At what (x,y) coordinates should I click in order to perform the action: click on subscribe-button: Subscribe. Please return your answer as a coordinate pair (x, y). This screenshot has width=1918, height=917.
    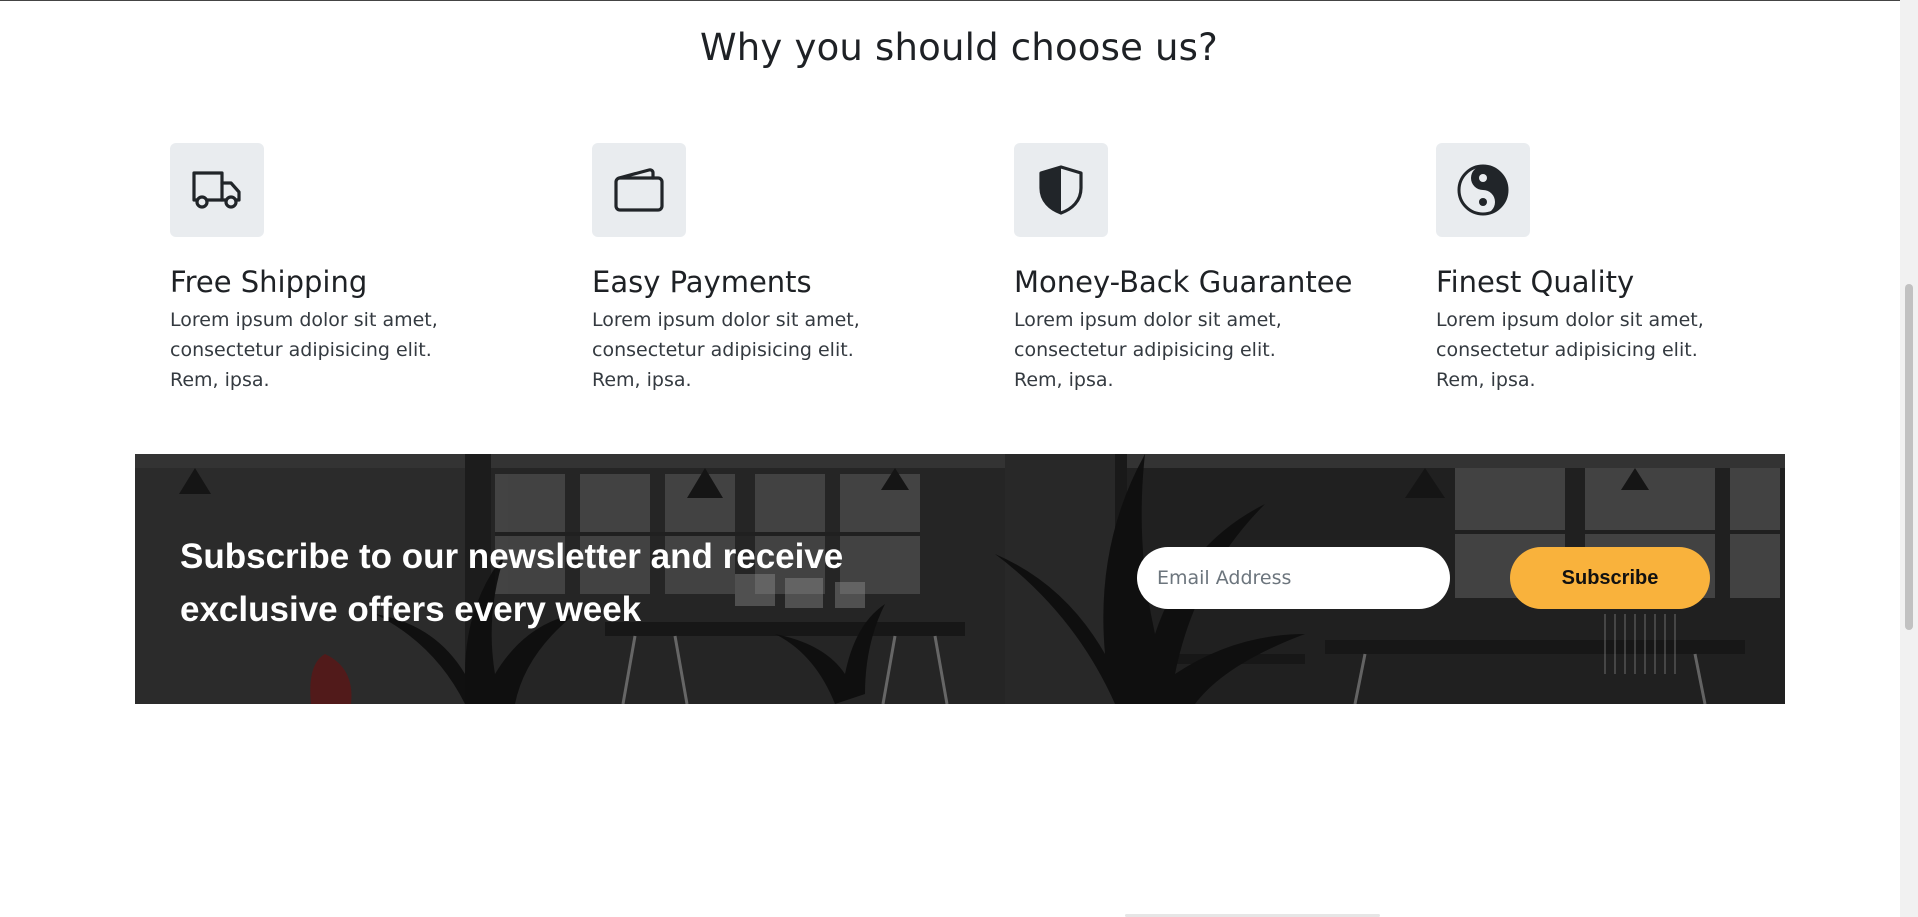
    Looking at the image, I should click on (1610, 578).